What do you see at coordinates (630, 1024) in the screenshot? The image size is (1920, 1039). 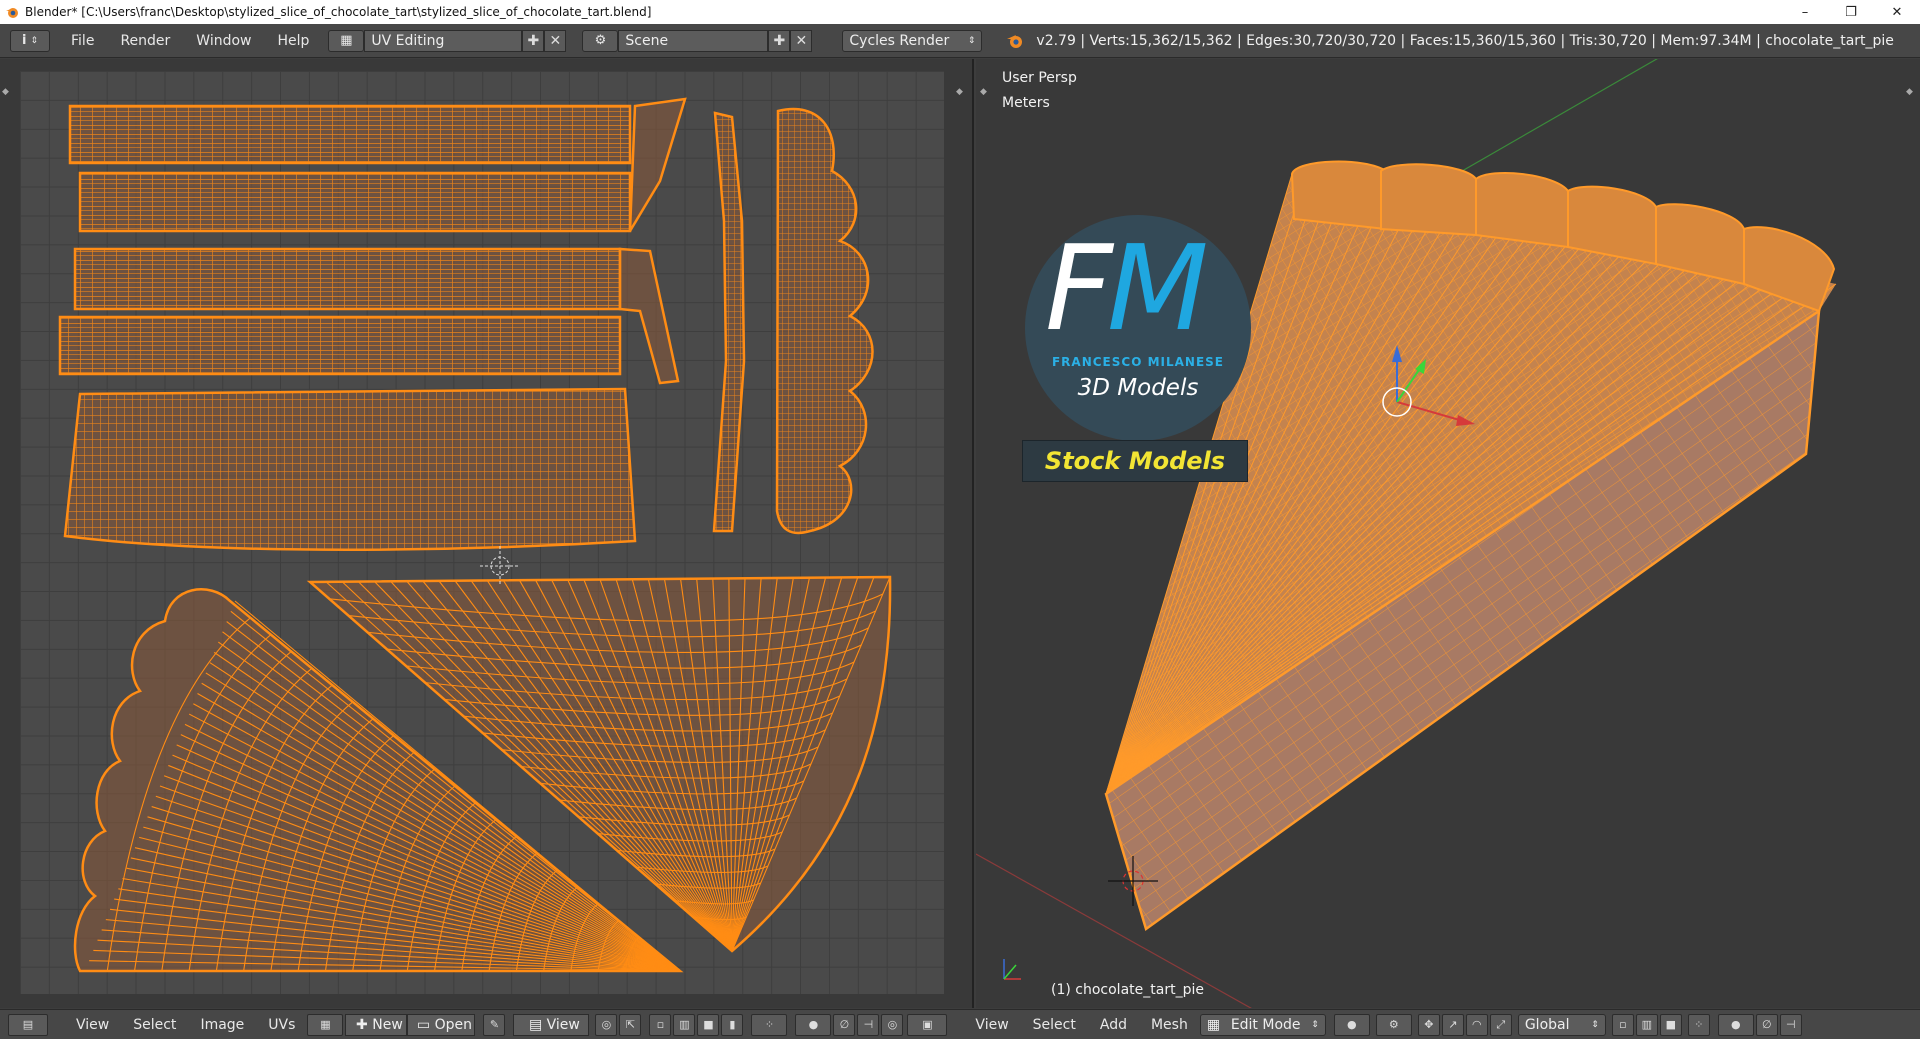 I see `sync-selection-icon: ⇱` at bounding box center [630, 1024].